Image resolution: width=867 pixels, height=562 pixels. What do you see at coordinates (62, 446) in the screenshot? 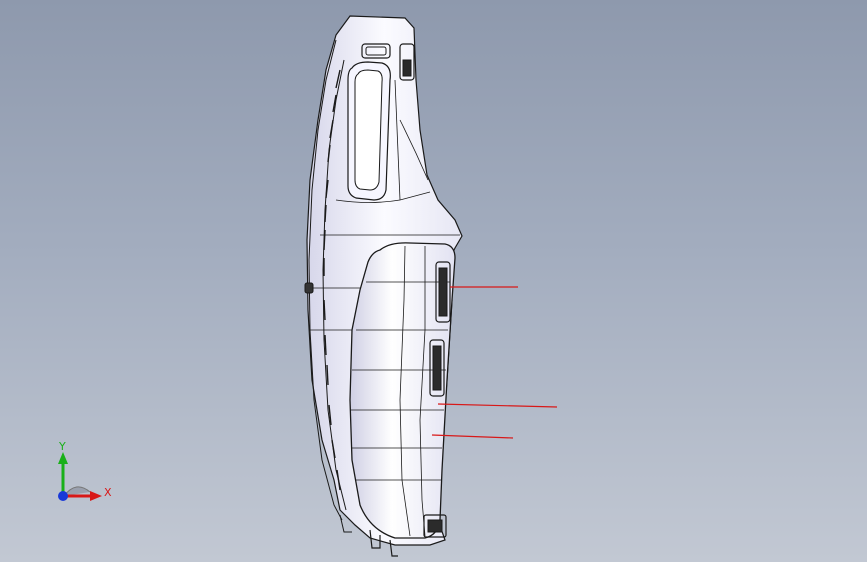
I see `y-axis-label: Y` at bounding box center [62, 446].